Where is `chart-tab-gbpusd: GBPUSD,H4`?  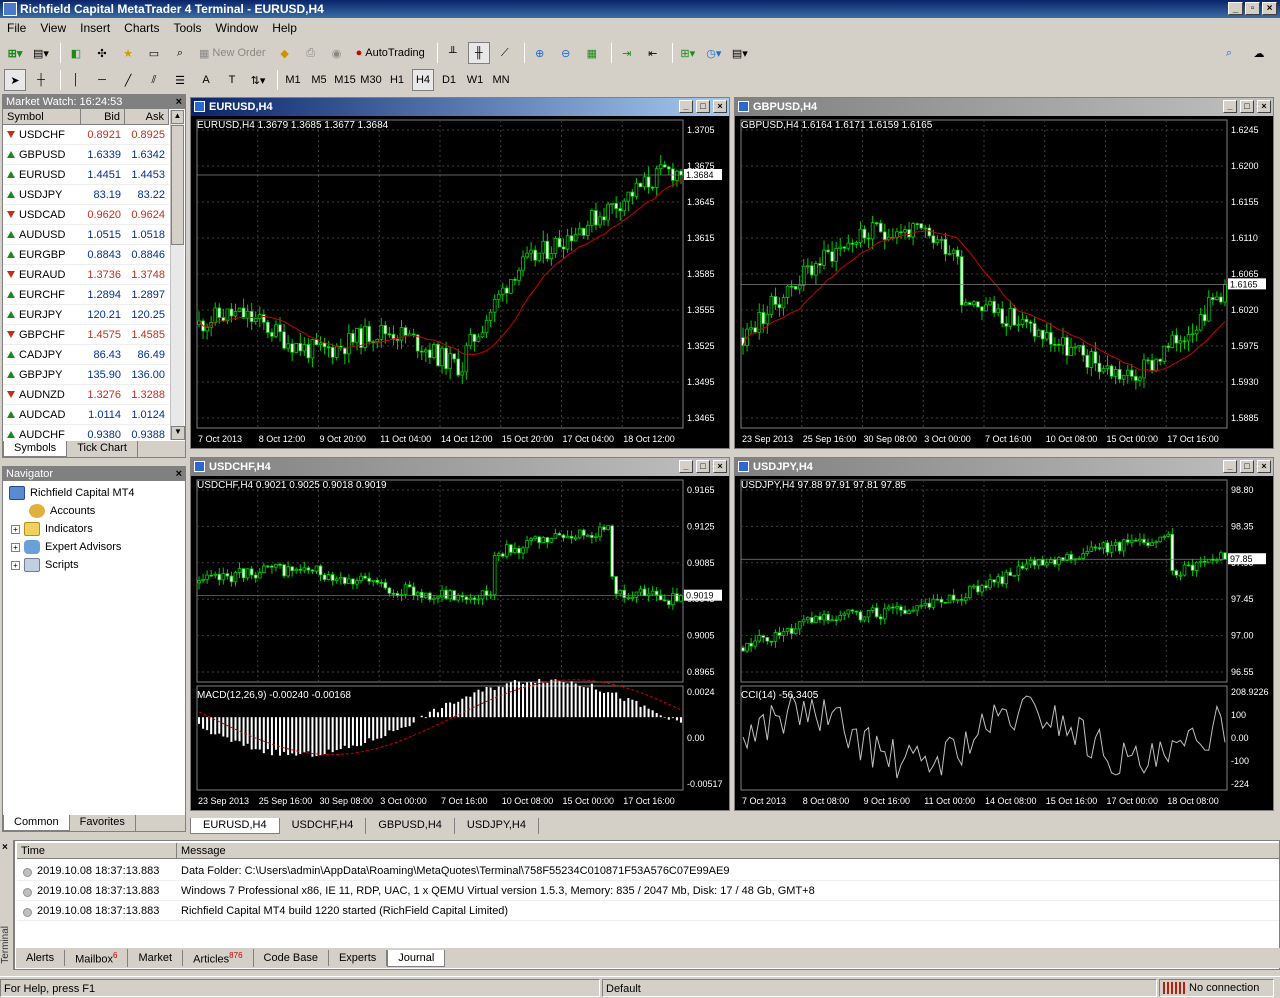
chart-tab-gbpusd: GBPUSD,H4 is located at coordinates (410, 826).